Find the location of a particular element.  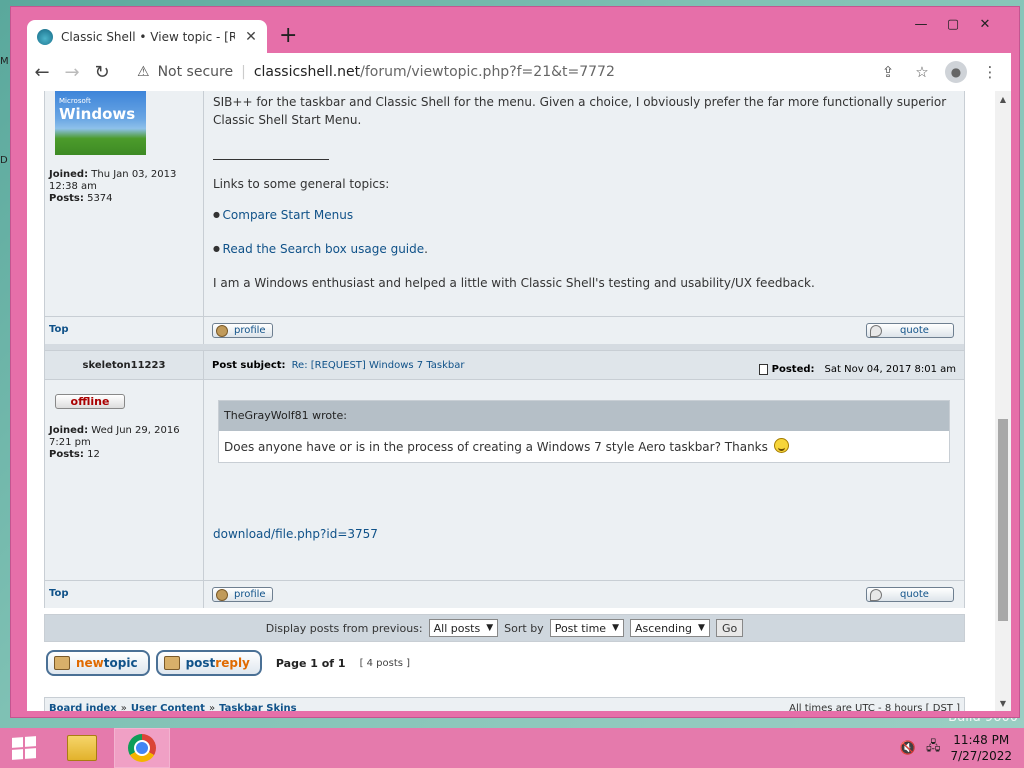

sort-by-select: Post time ▼ is located at coordinates (586, 628).